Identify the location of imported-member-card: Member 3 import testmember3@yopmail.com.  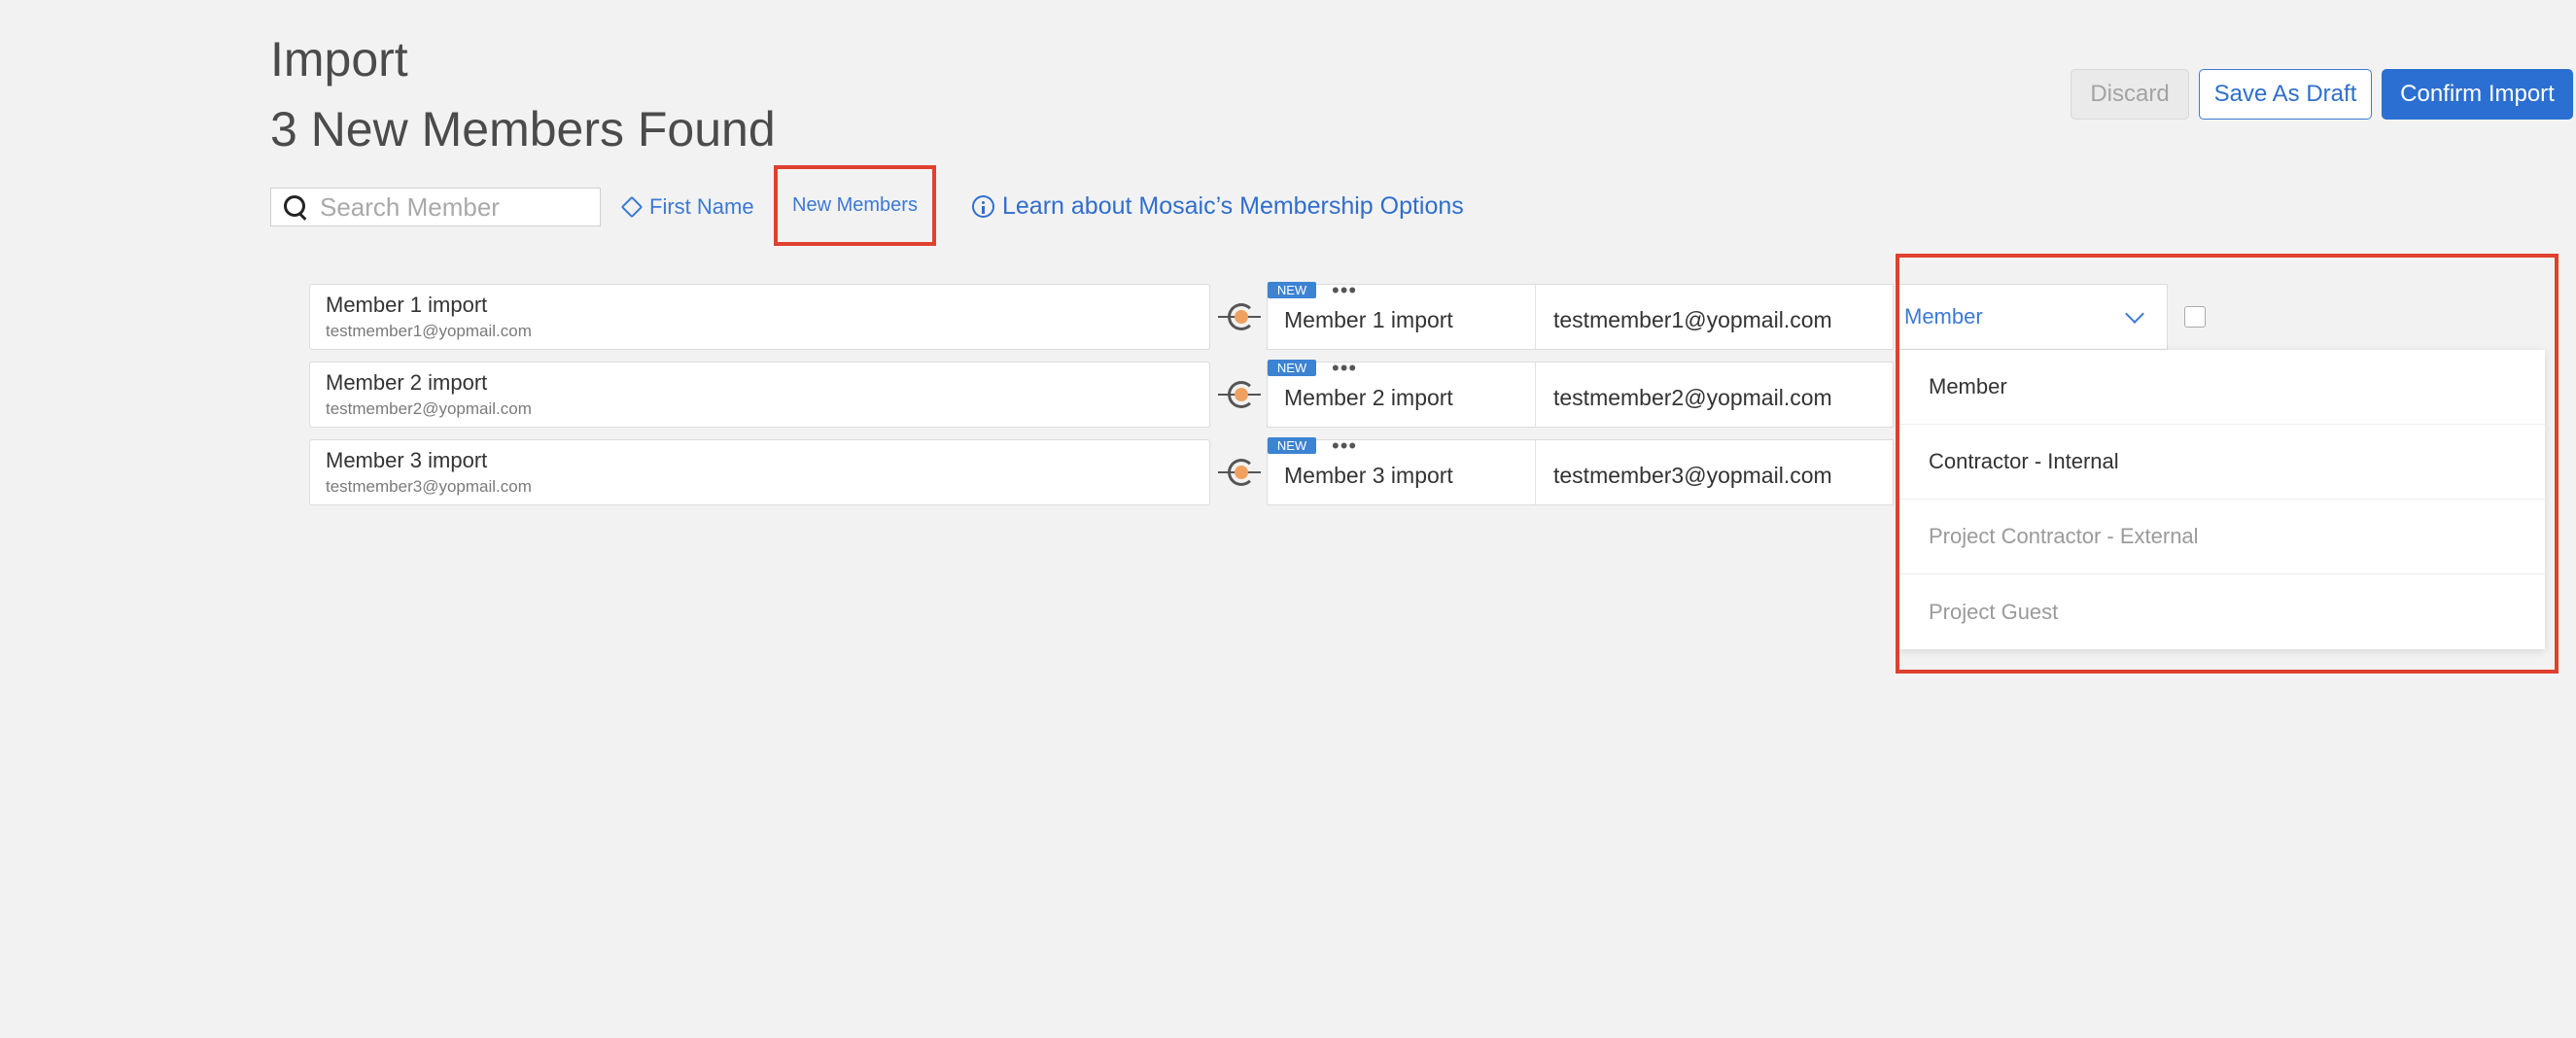
(1580, 472).